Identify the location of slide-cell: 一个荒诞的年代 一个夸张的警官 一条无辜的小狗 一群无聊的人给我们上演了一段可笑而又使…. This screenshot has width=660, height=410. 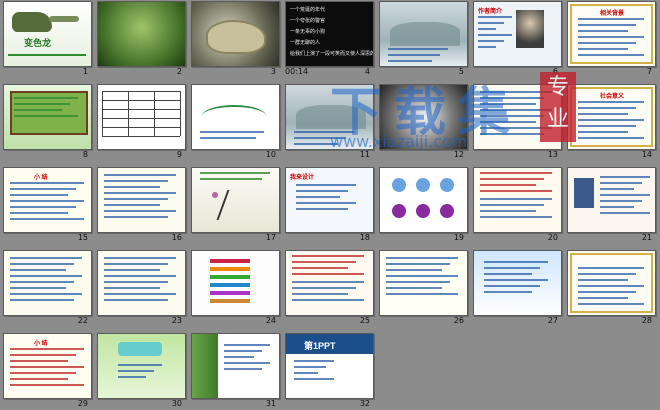
(329, 39).